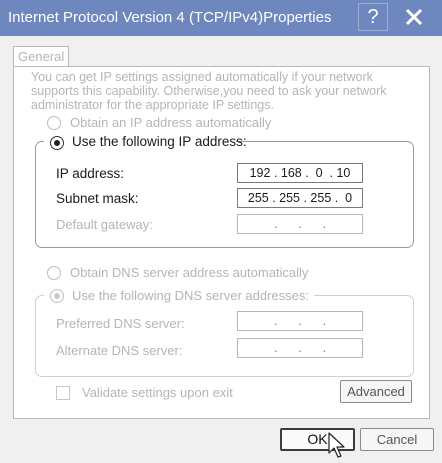  Describe the element at coordinates (336, 445) in the screenshot. I see `mouse-pointer-icon` at that location.